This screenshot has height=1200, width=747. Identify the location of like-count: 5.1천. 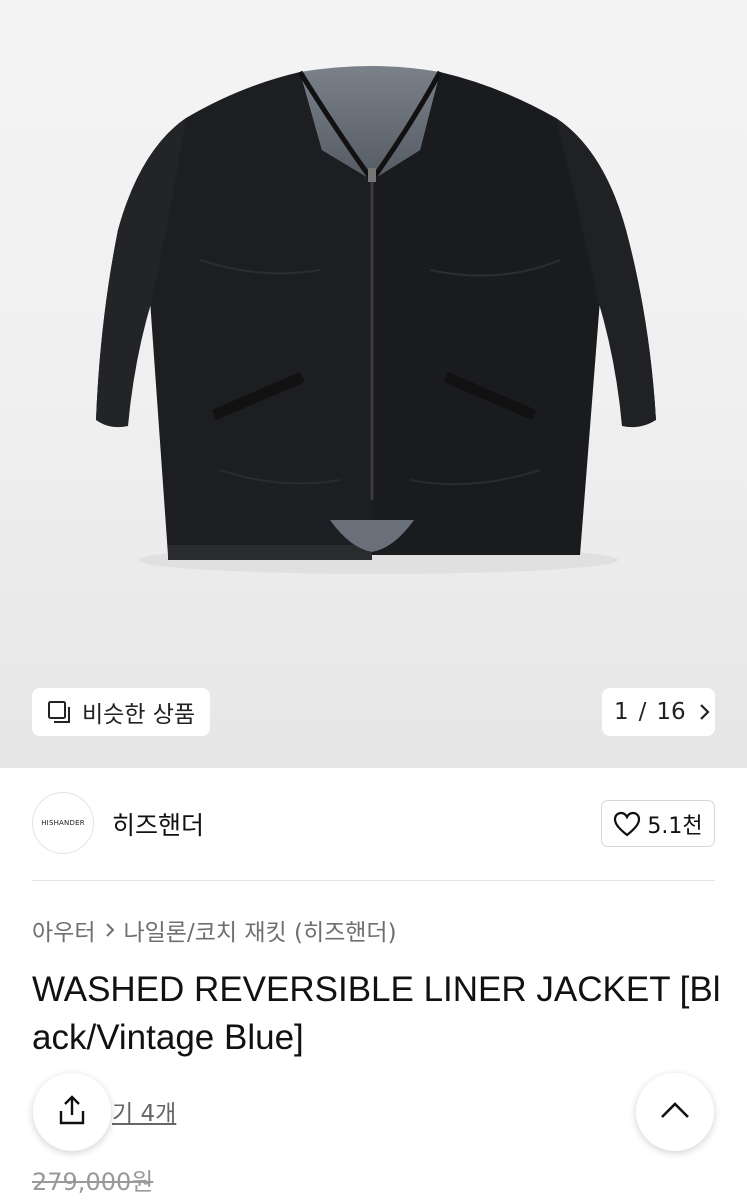
(675, 826).